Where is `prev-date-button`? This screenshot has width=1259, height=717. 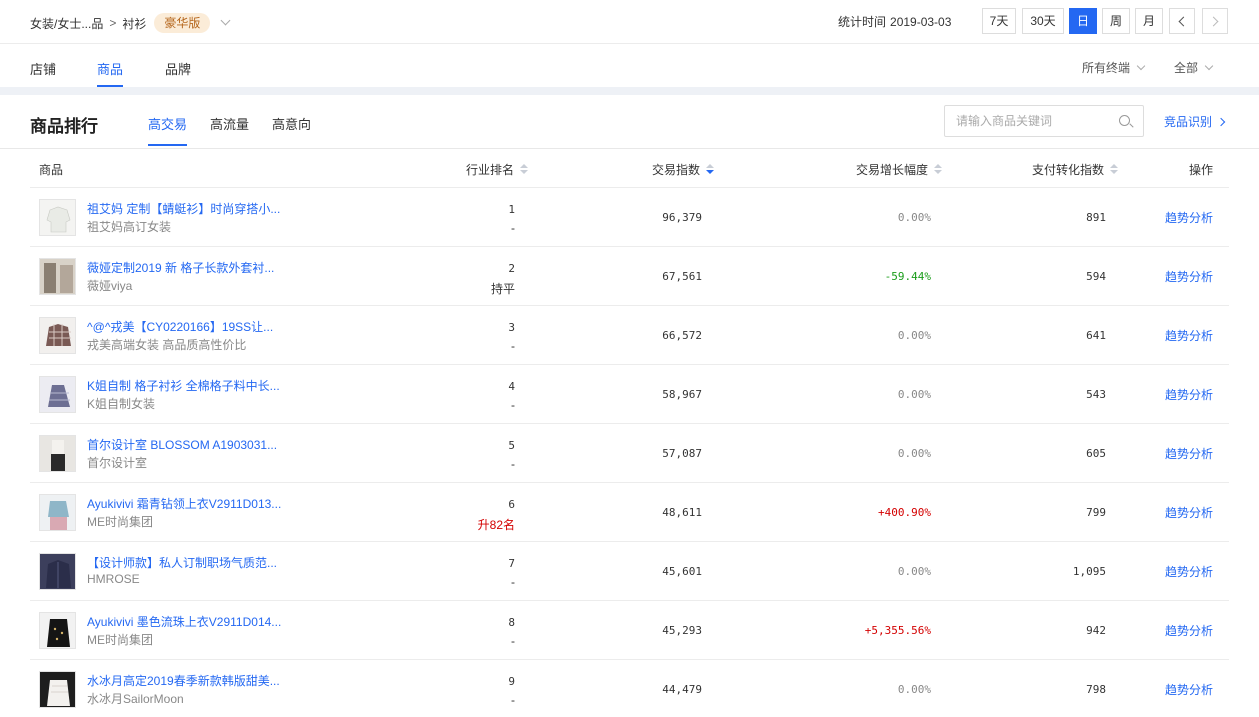
prev-date-button is located at coordinates (1182, 21).